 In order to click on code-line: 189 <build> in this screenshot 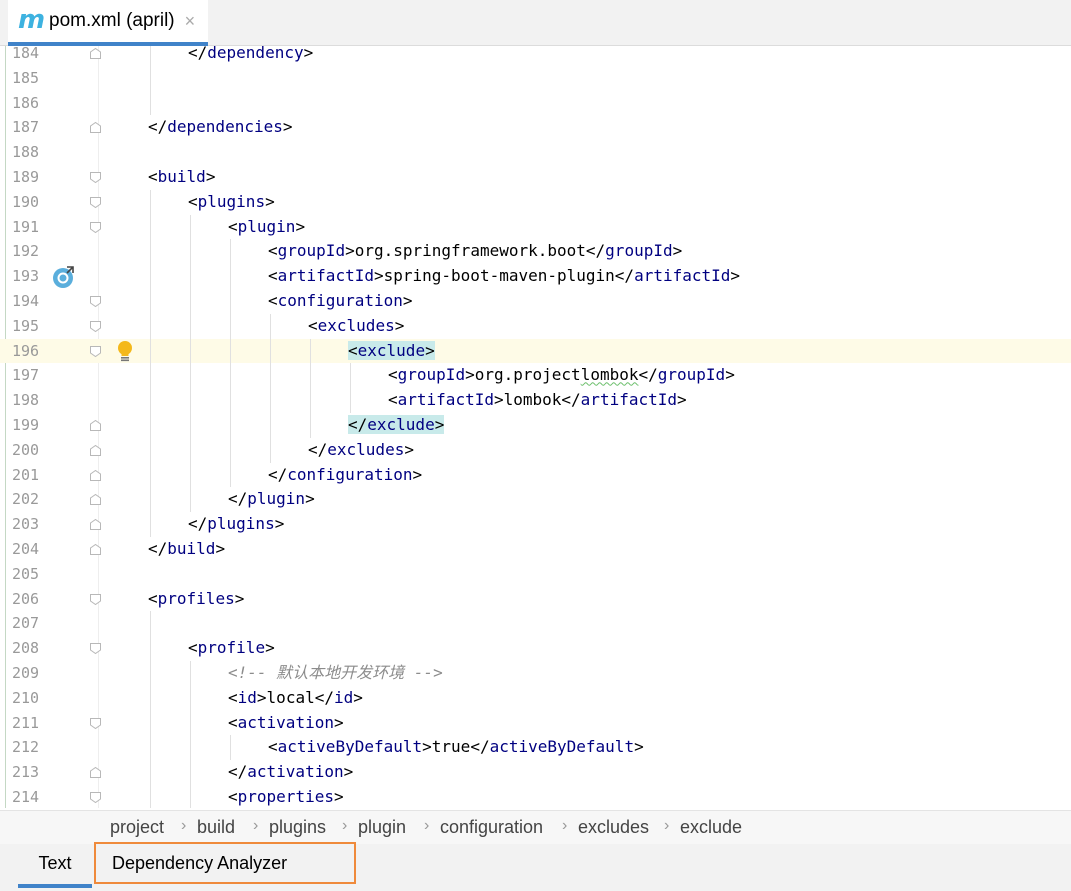, I will do `click(535, 177)`.